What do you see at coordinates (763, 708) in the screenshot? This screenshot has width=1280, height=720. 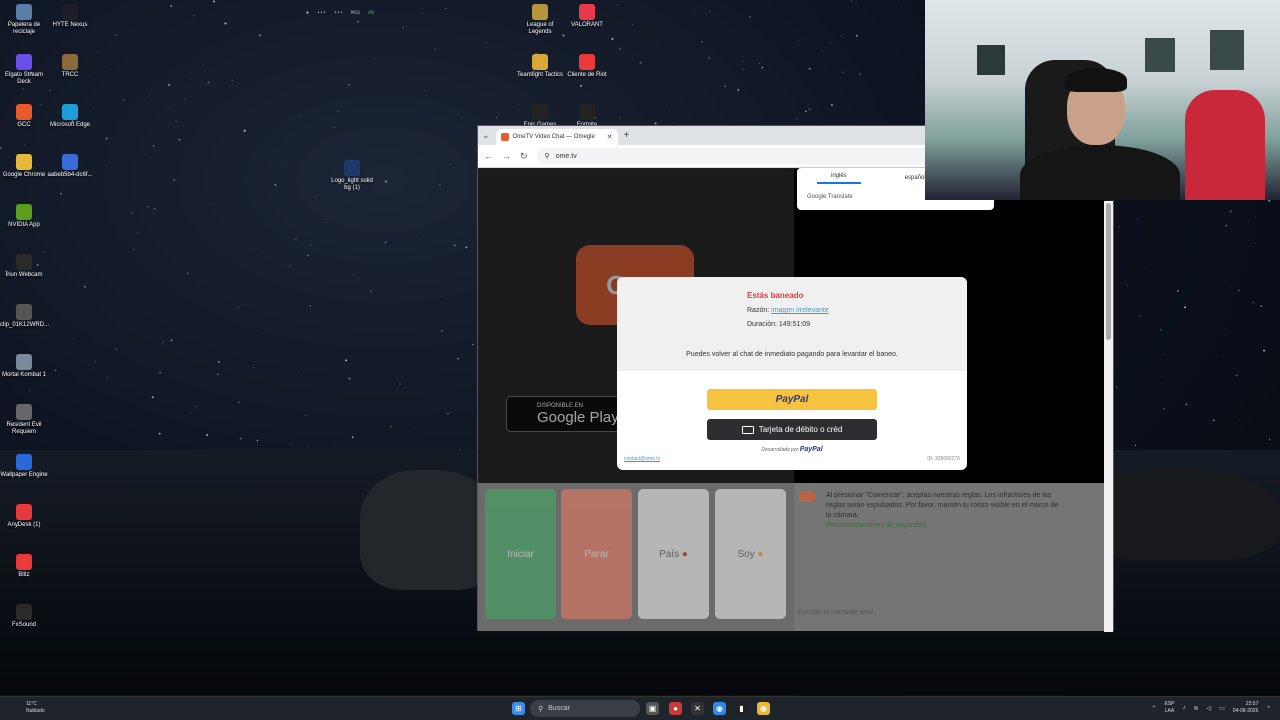 I see `chrome-taskbar-icon-2: ◉` at bounding box center [763, 708].